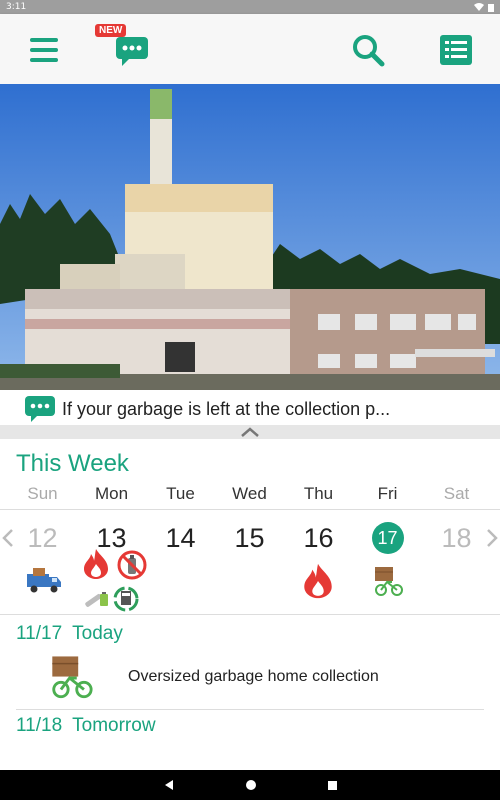 This screenshot has height=800, width=500. Describe the element at coordinates (114, 725) in the screenshot. I see `tomorrow-label: Tomorrow` at that location.